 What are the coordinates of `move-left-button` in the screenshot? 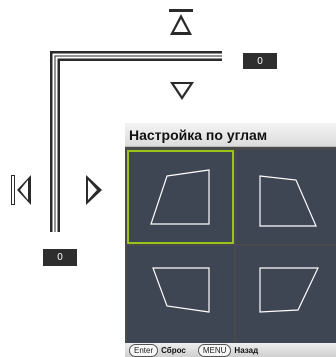 It's located at (21, 190).